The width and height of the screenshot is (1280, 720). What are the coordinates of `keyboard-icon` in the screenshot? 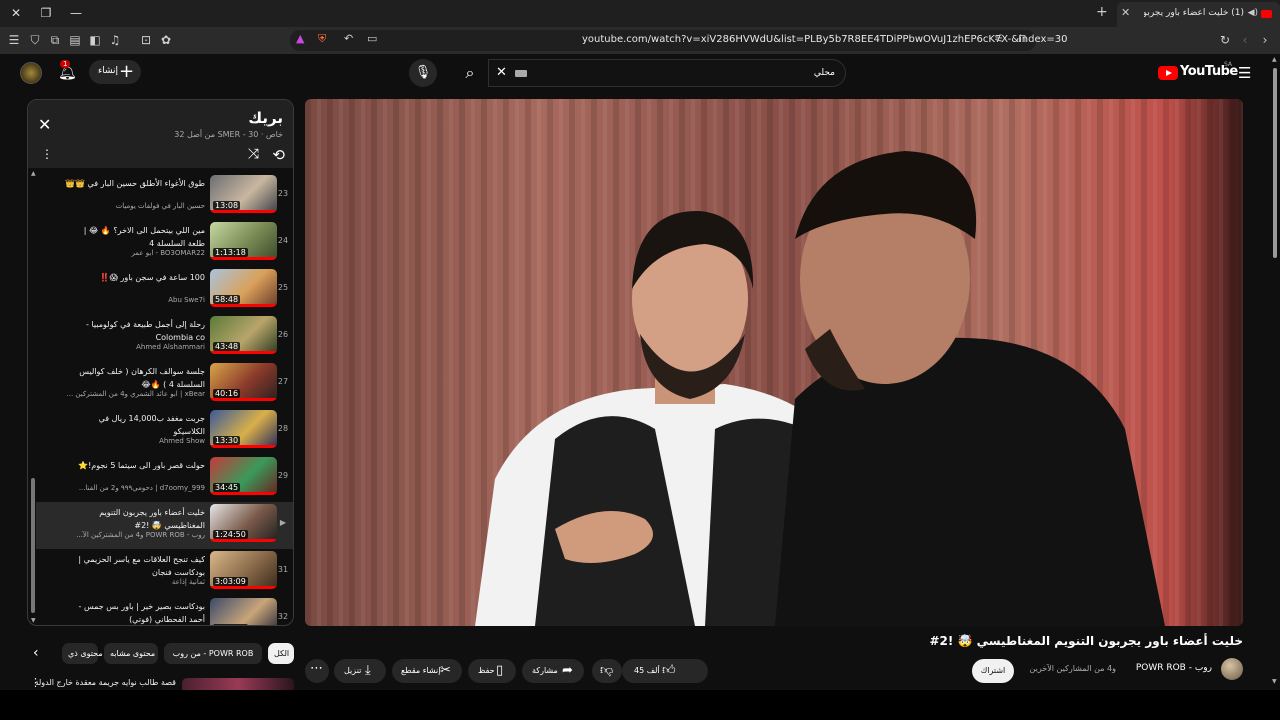 It's located at (521, 73).